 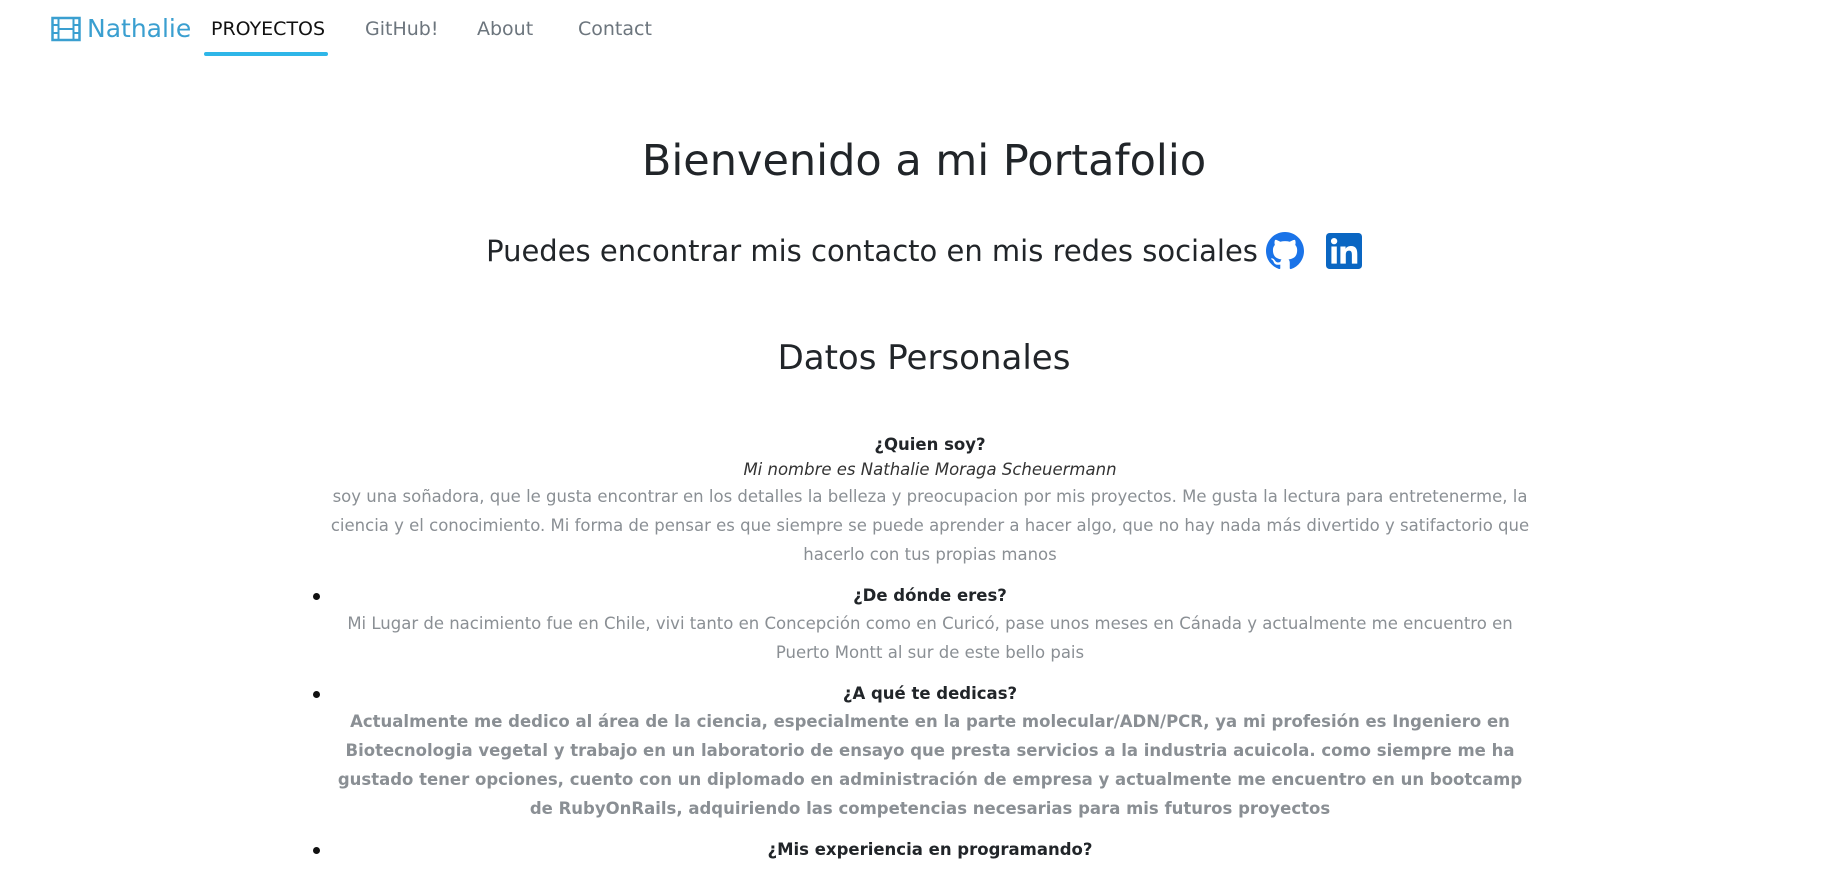 What do you see at coordinates (924, 161) in the screenshot?
I see `page-title: Bienvenido a mi Portafolio` at bounding box center [924, 161].